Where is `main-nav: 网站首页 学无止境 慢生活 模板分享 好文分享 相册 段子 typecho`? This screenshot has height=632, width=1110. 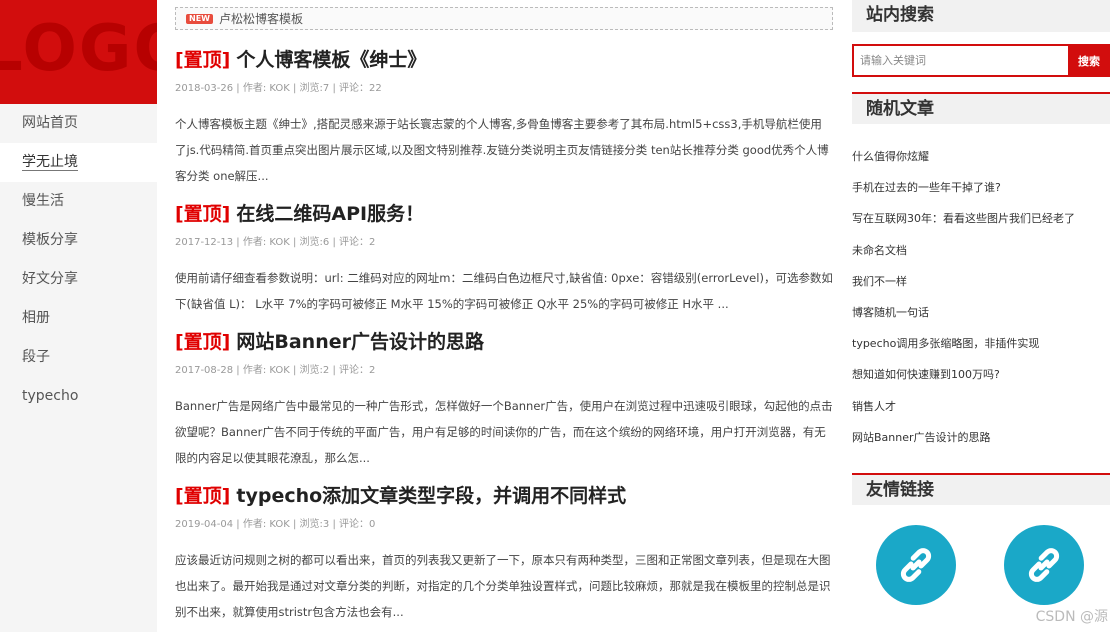 main-nav: 网站首页 学无止境 慢生活 模板分享 好文分享 相册 段子 typecho is located at coordinates (78, 260).